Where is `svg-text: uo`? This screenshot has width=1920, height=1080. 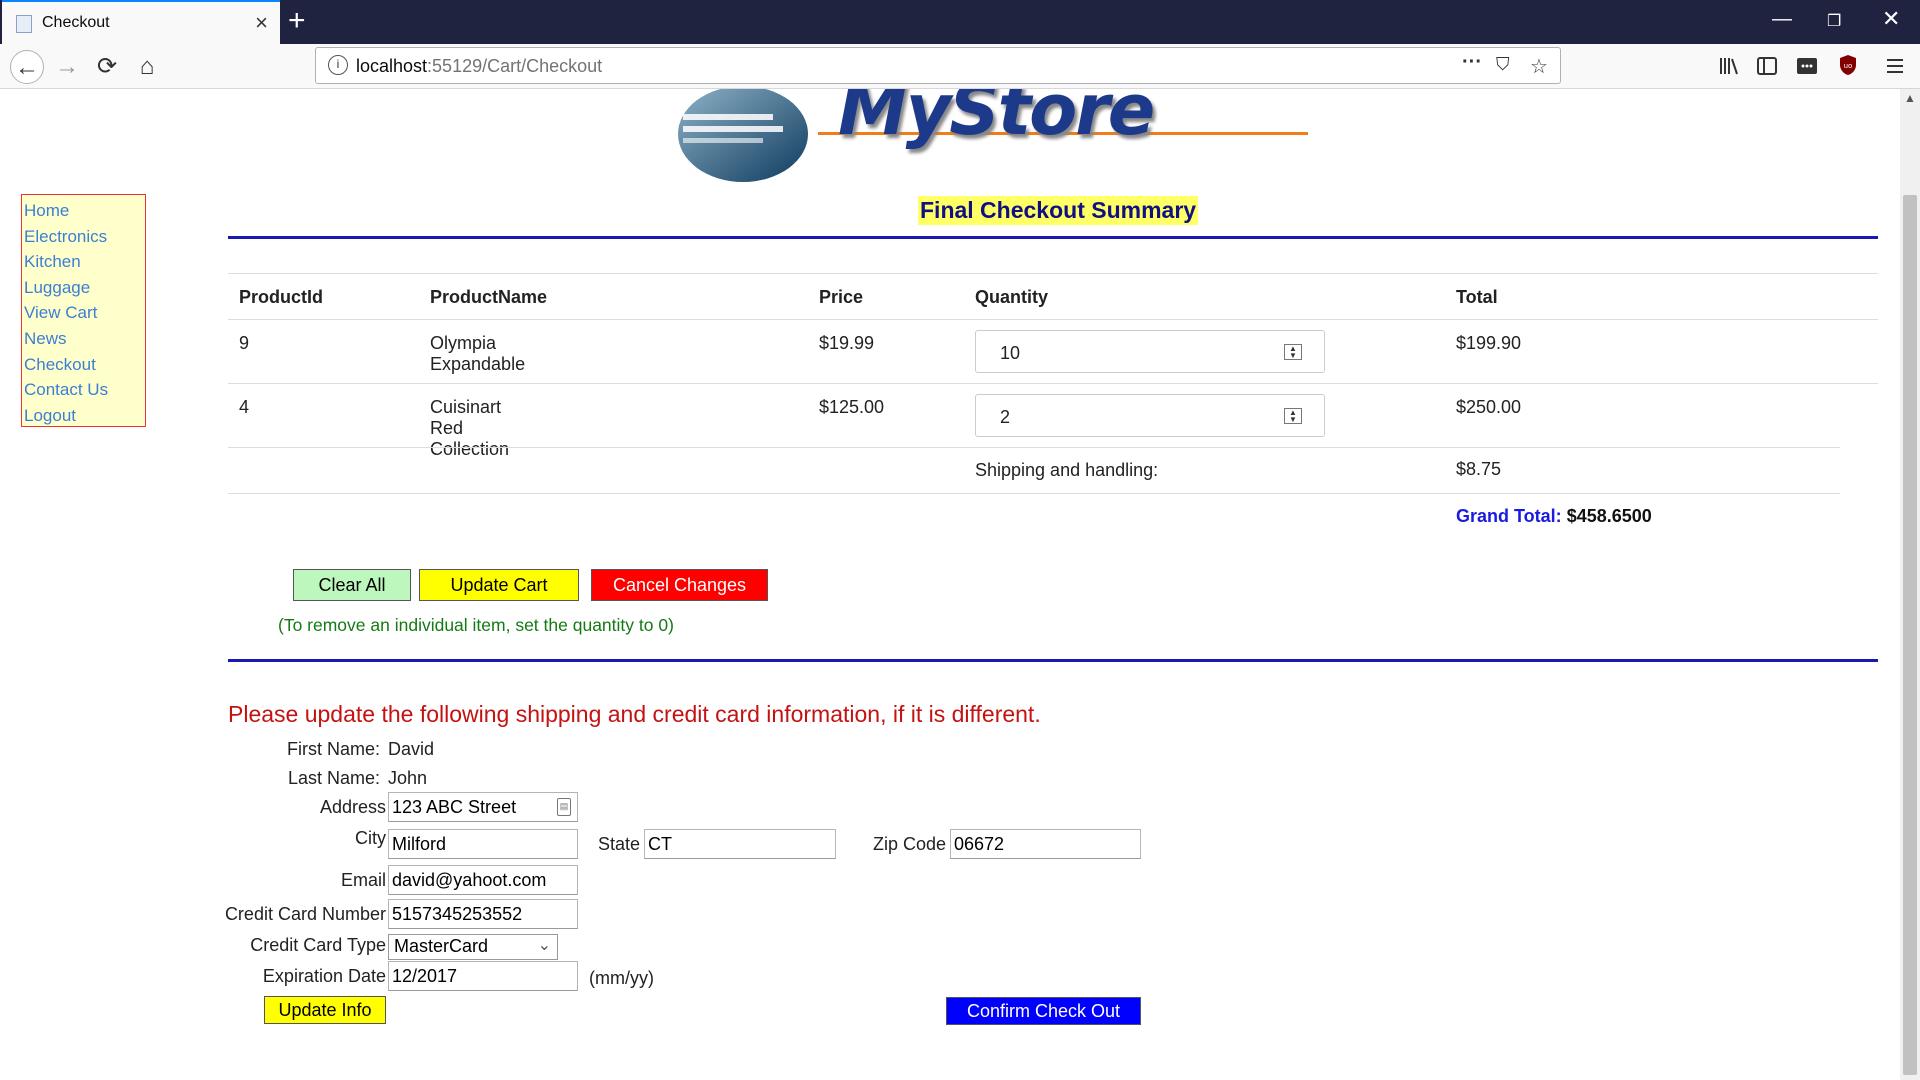 svg-text: uo is located at coordinates (1848, 66).